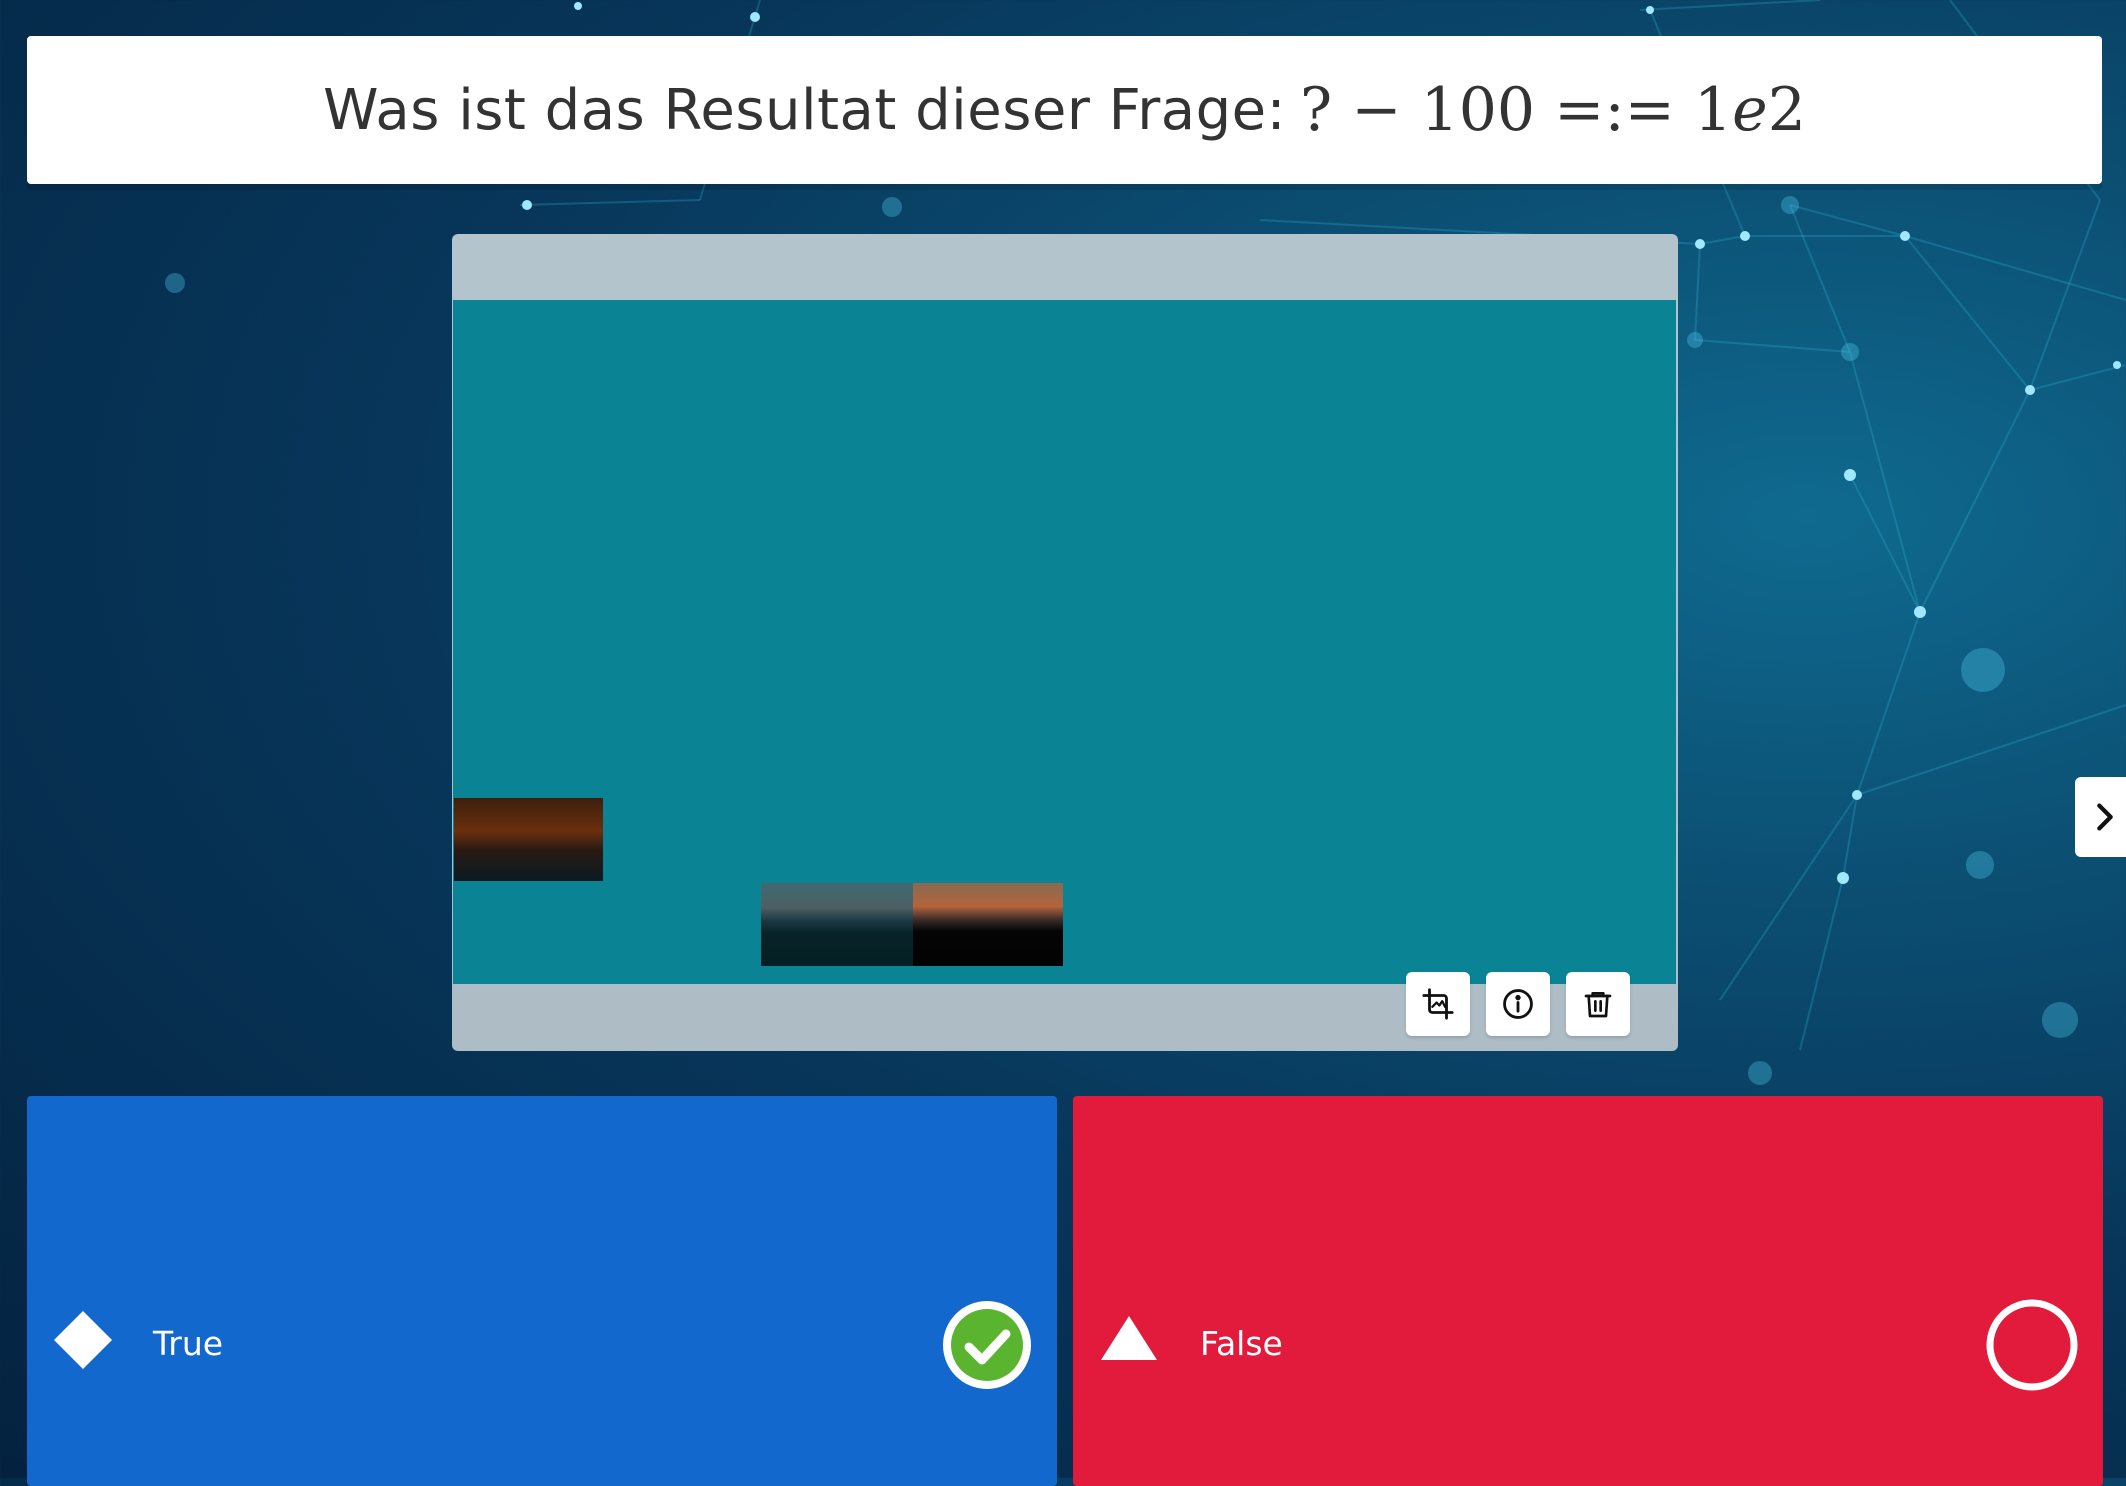  What do you see at coordinates (83, 1340) in the screenshot?
I see `diamond-icon` at bounding box center [83, 1340].